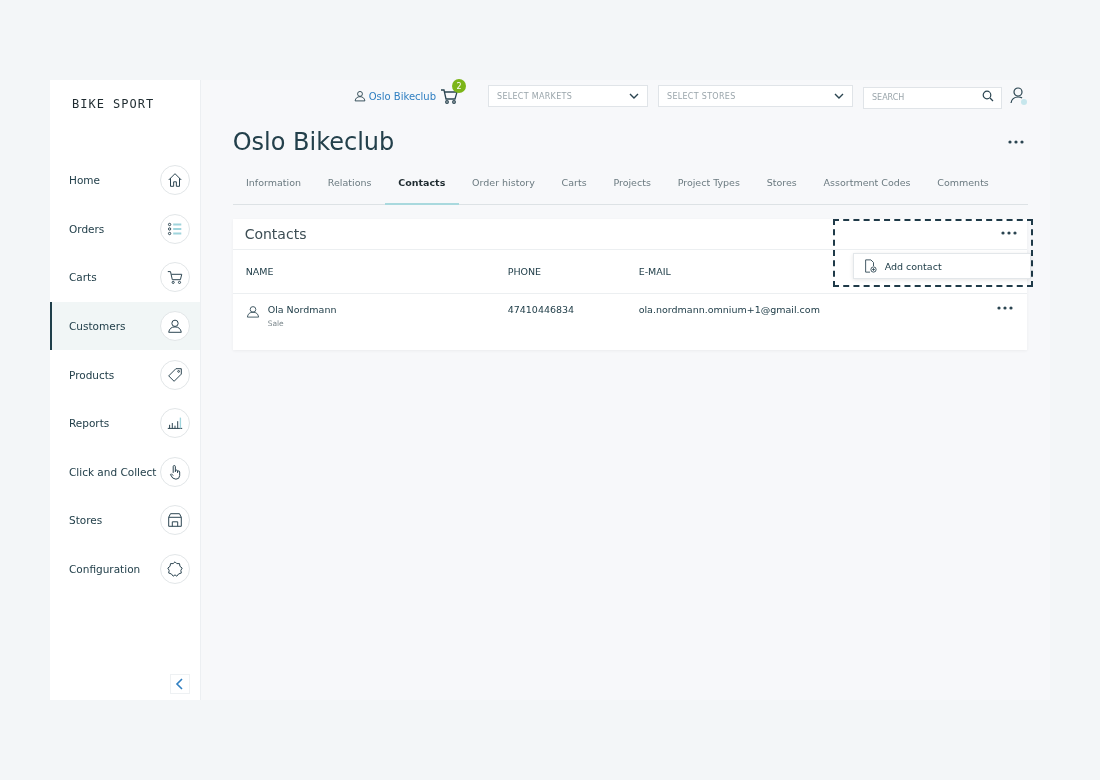 The height and width of the screenshot is (780, 1100). Describe the element at coordinates (963, 187) in the screenshot. I see `tab: Comments` at that location.